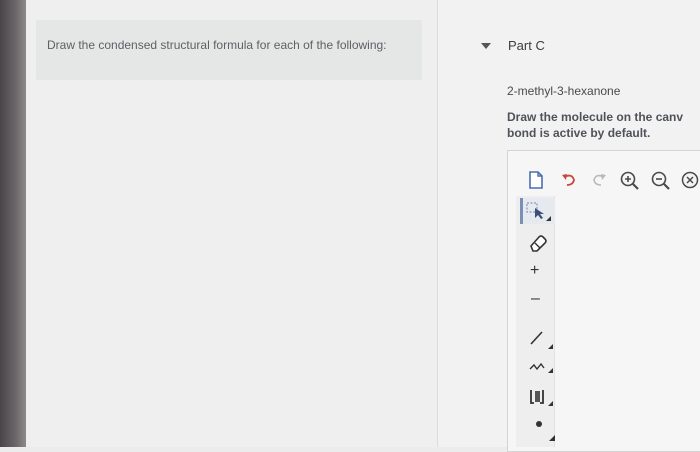 The image size is (700, 452). What do you see at coordinates (595, 117) in the screenshot?
I see `draw-instruction-line-1: Draw the molecule on the canv` at bounding box center [595, 117].